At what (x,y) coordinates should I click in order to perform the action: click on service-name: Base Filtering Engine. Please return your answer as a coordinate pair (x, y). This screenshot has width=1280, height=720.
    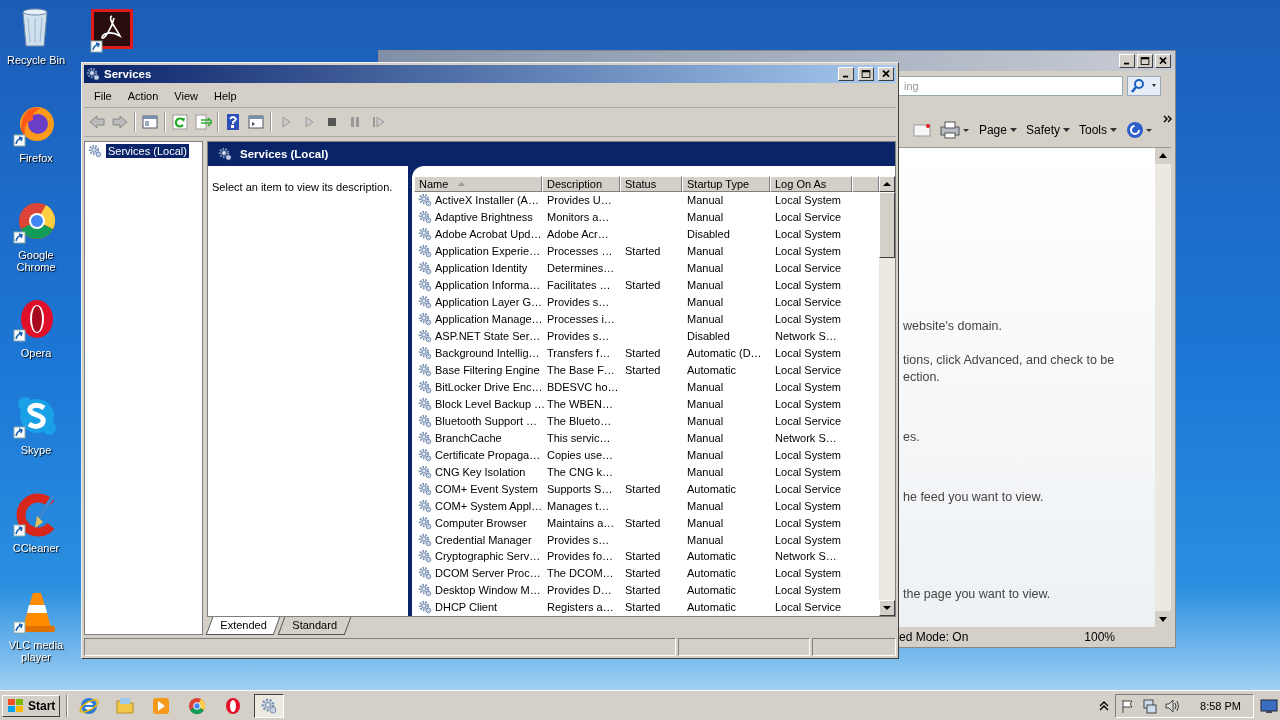
    Looking at the image, I should click on (487, 370).